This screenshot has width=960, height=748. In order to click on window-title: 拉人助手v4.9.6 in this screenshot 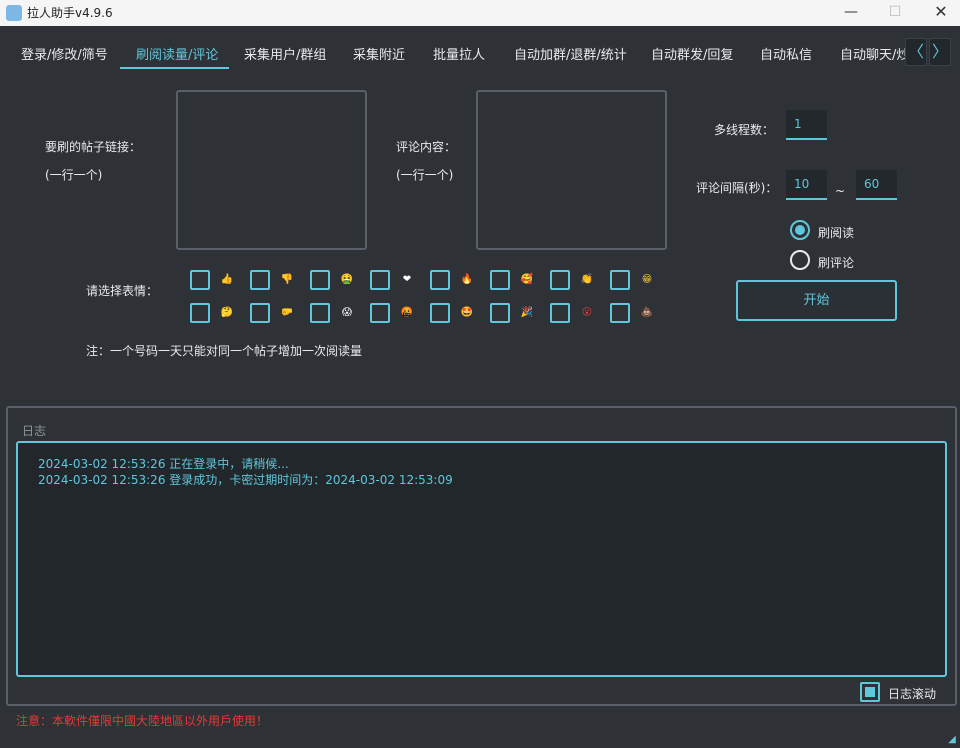, I will do `click(70, 13)`.